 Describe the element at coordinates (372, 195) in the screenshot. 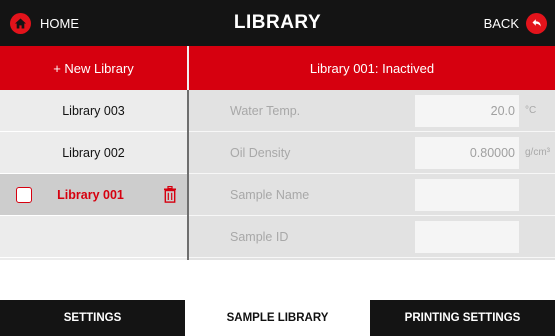

I see `field-row-sample-name: Sample Name` at that location.